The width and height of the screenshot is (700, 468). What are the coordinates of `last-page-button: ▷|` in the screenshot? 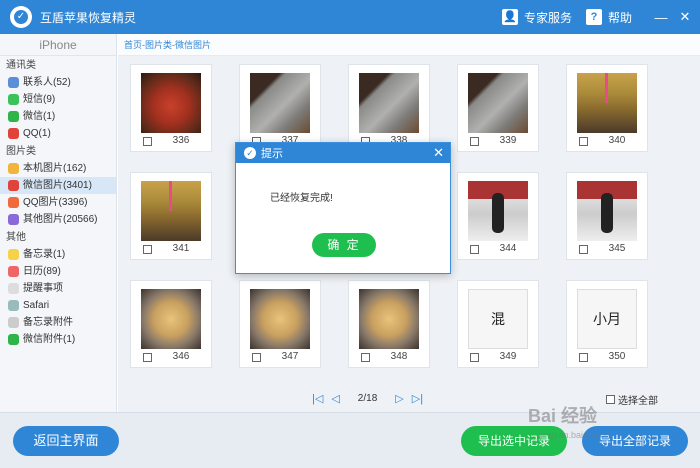 It's located at (417, 398).